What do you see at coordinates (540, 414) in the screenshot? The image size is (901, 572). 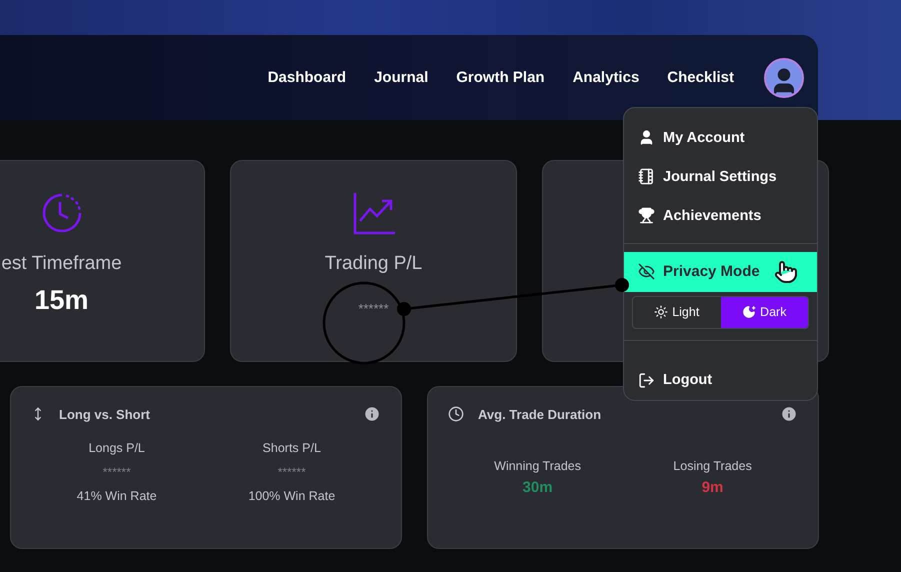 I see `card-title: Avg. Trade Duration` at bounding box center [540, 414].